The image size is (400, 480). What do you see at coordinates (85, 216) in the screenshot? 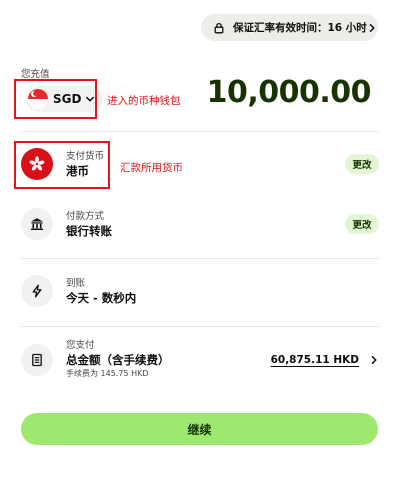
I see `payment-method-label: 付款方式` at bounding box center [85, 216].